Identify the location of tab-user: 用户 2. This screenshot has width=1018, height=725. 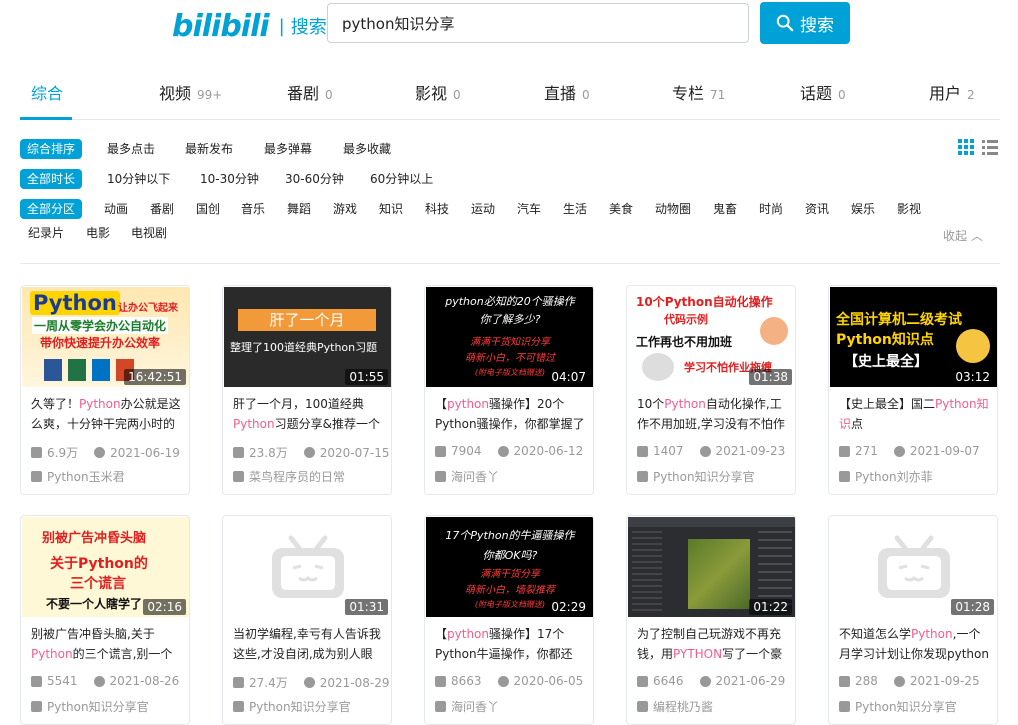
(952, 92).